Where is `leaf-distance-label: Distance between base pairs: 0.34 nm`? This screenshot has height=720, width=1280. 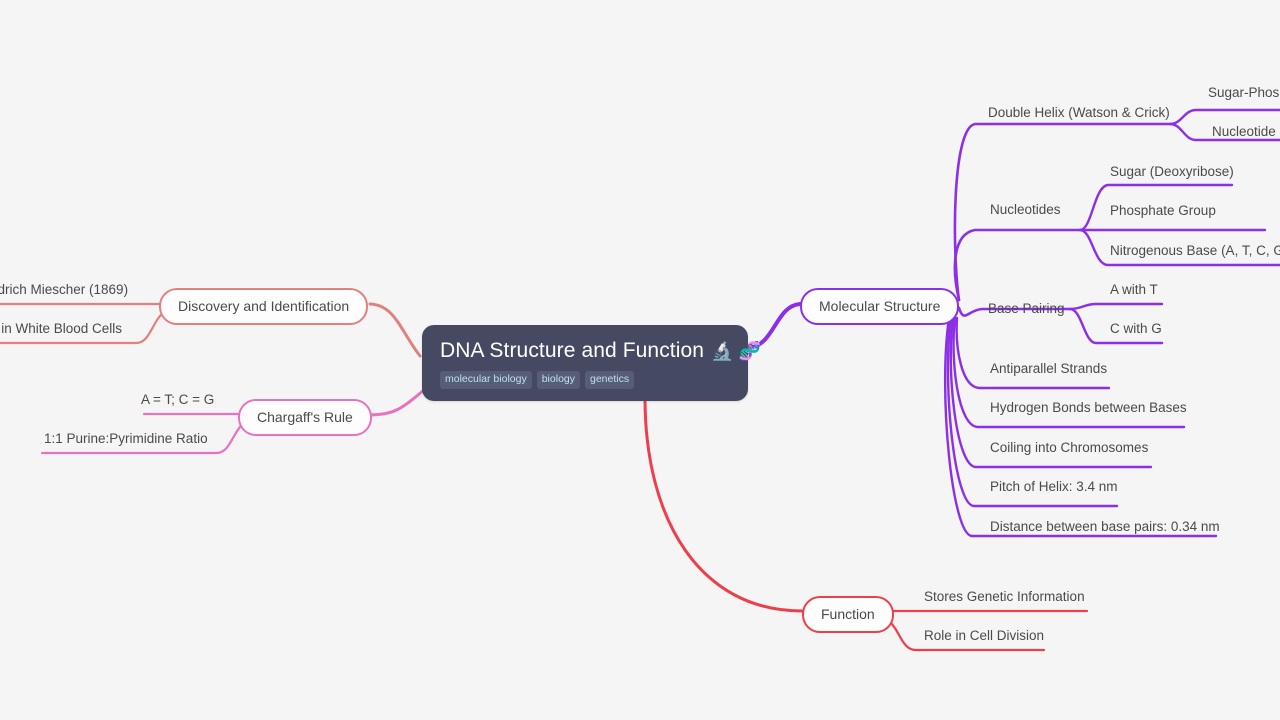 leaf-distance-label: Distance between base pairs: 0.34 nm is located at coordinates (1105, 526).